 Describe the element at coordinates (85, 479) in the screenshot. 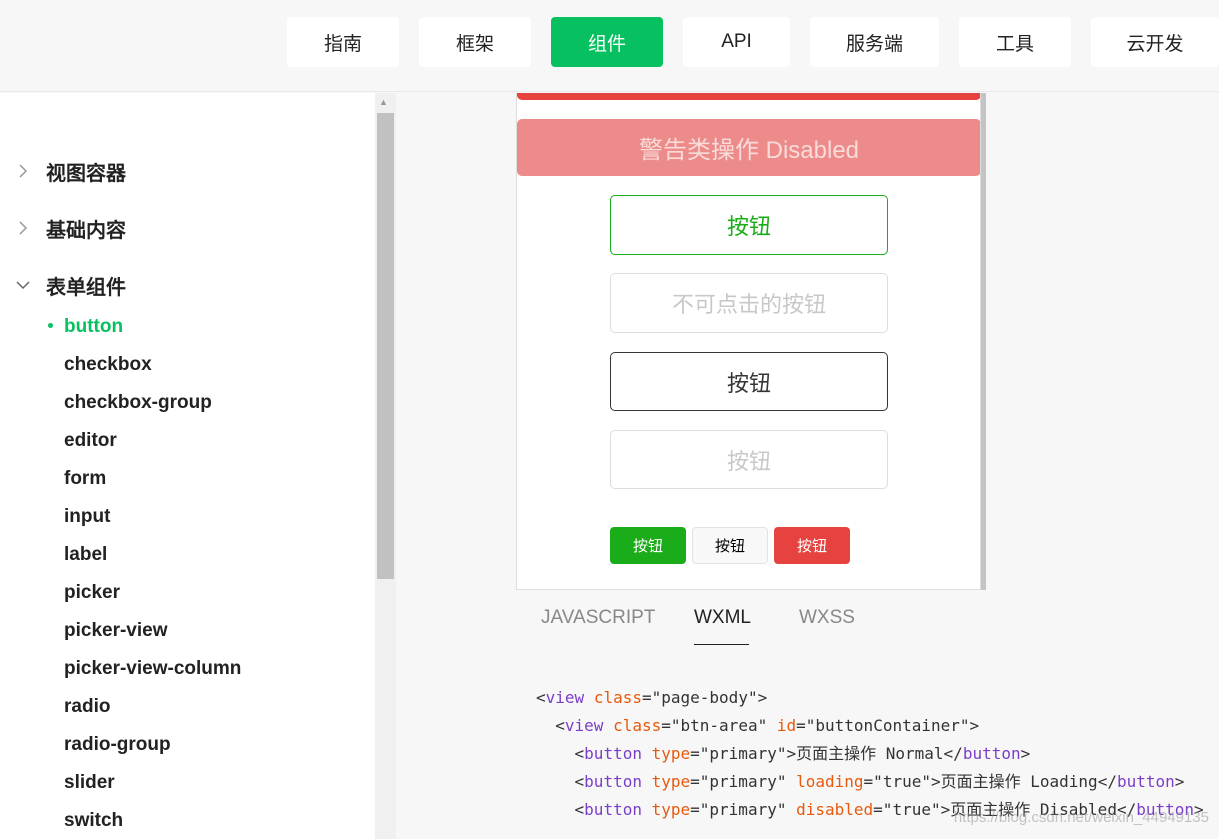

I see `sidebar-item-form: form` at that location.